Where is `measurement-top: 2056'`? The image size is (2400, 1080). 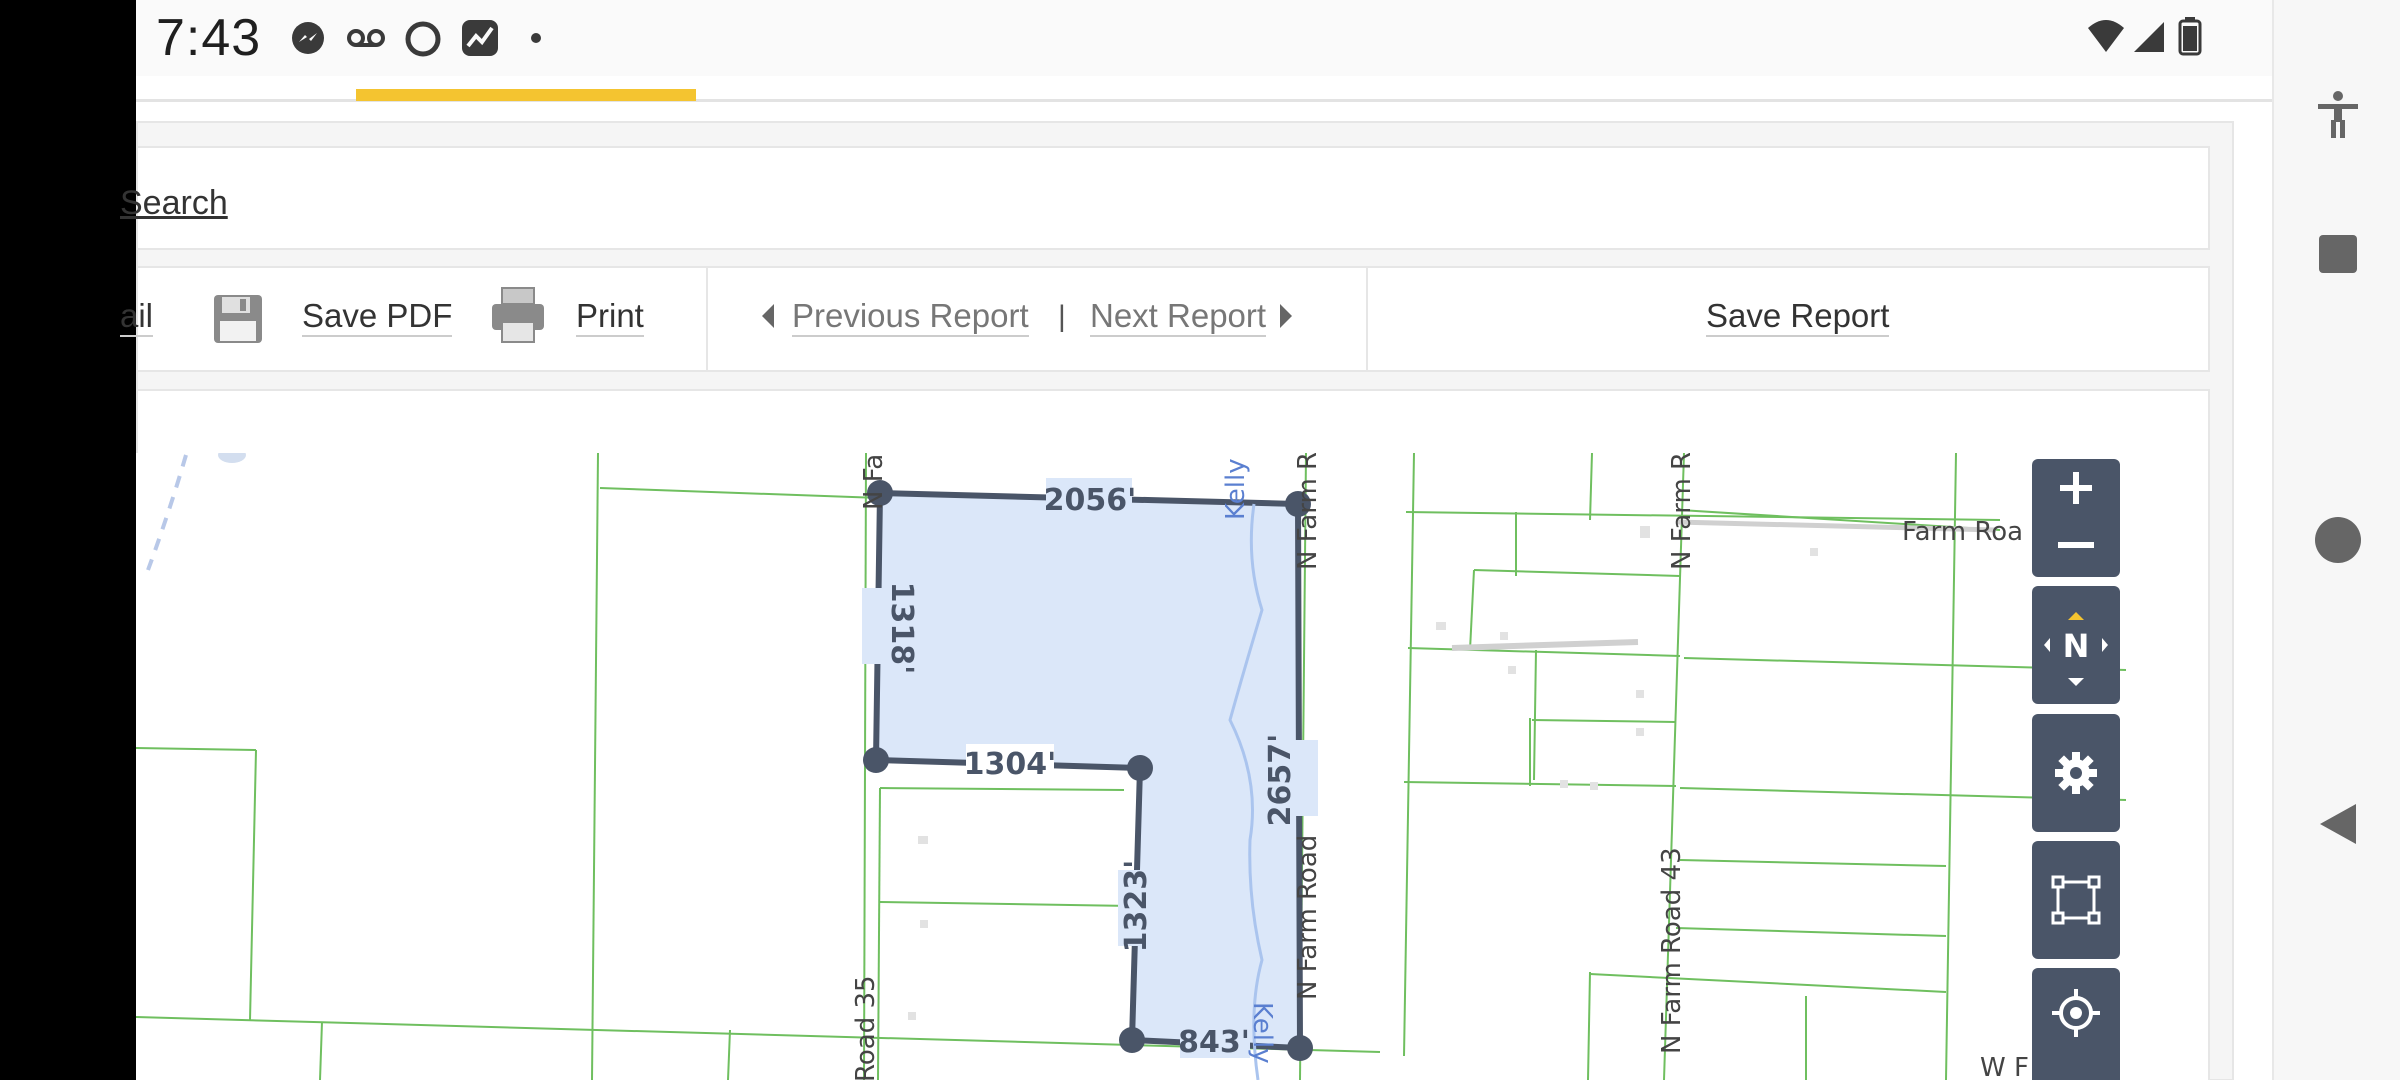 measurement-top: 2056' is located at coordinates (1090, 500).